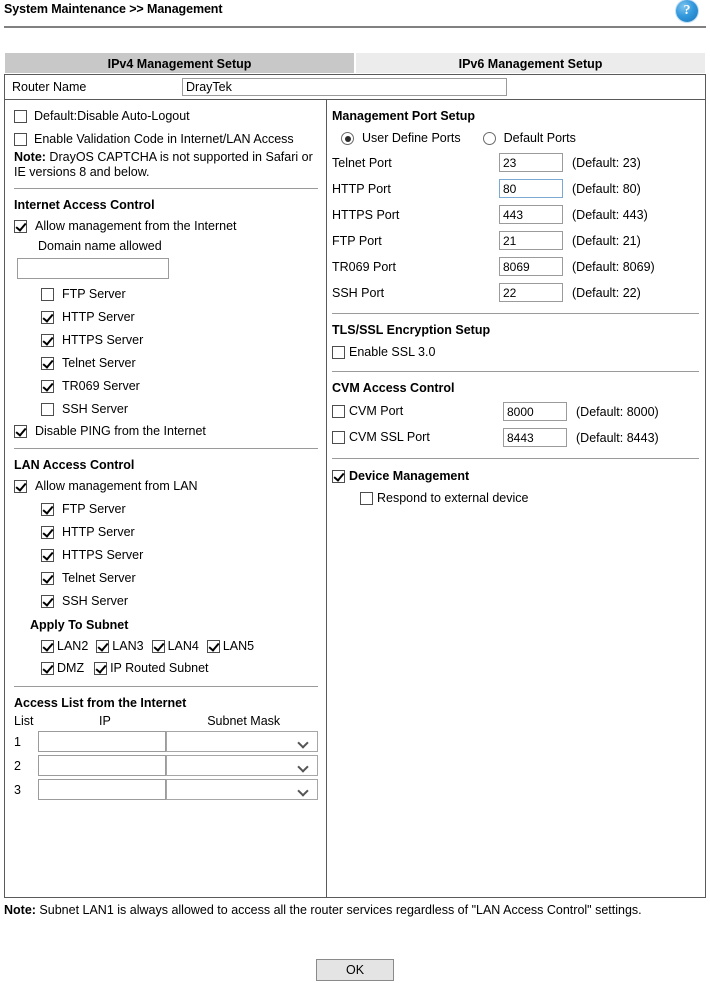 This screenshot has width=710, height=983. What do you see at coordinates (166, 555) in the screenshot?
I see `lan-https-server-row: HTTPS Server` at bounding box center [166, 555].